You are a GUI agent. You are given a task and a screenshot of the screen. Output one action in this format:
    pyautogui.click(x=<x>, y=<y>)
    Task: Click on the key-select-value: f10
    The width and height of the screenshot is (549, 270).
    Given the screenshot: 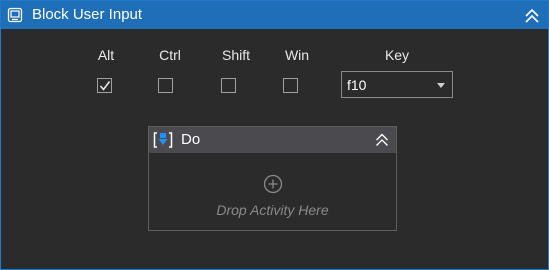 What is the action you would take?
    pyautogui.click(x=357, y=85)
    